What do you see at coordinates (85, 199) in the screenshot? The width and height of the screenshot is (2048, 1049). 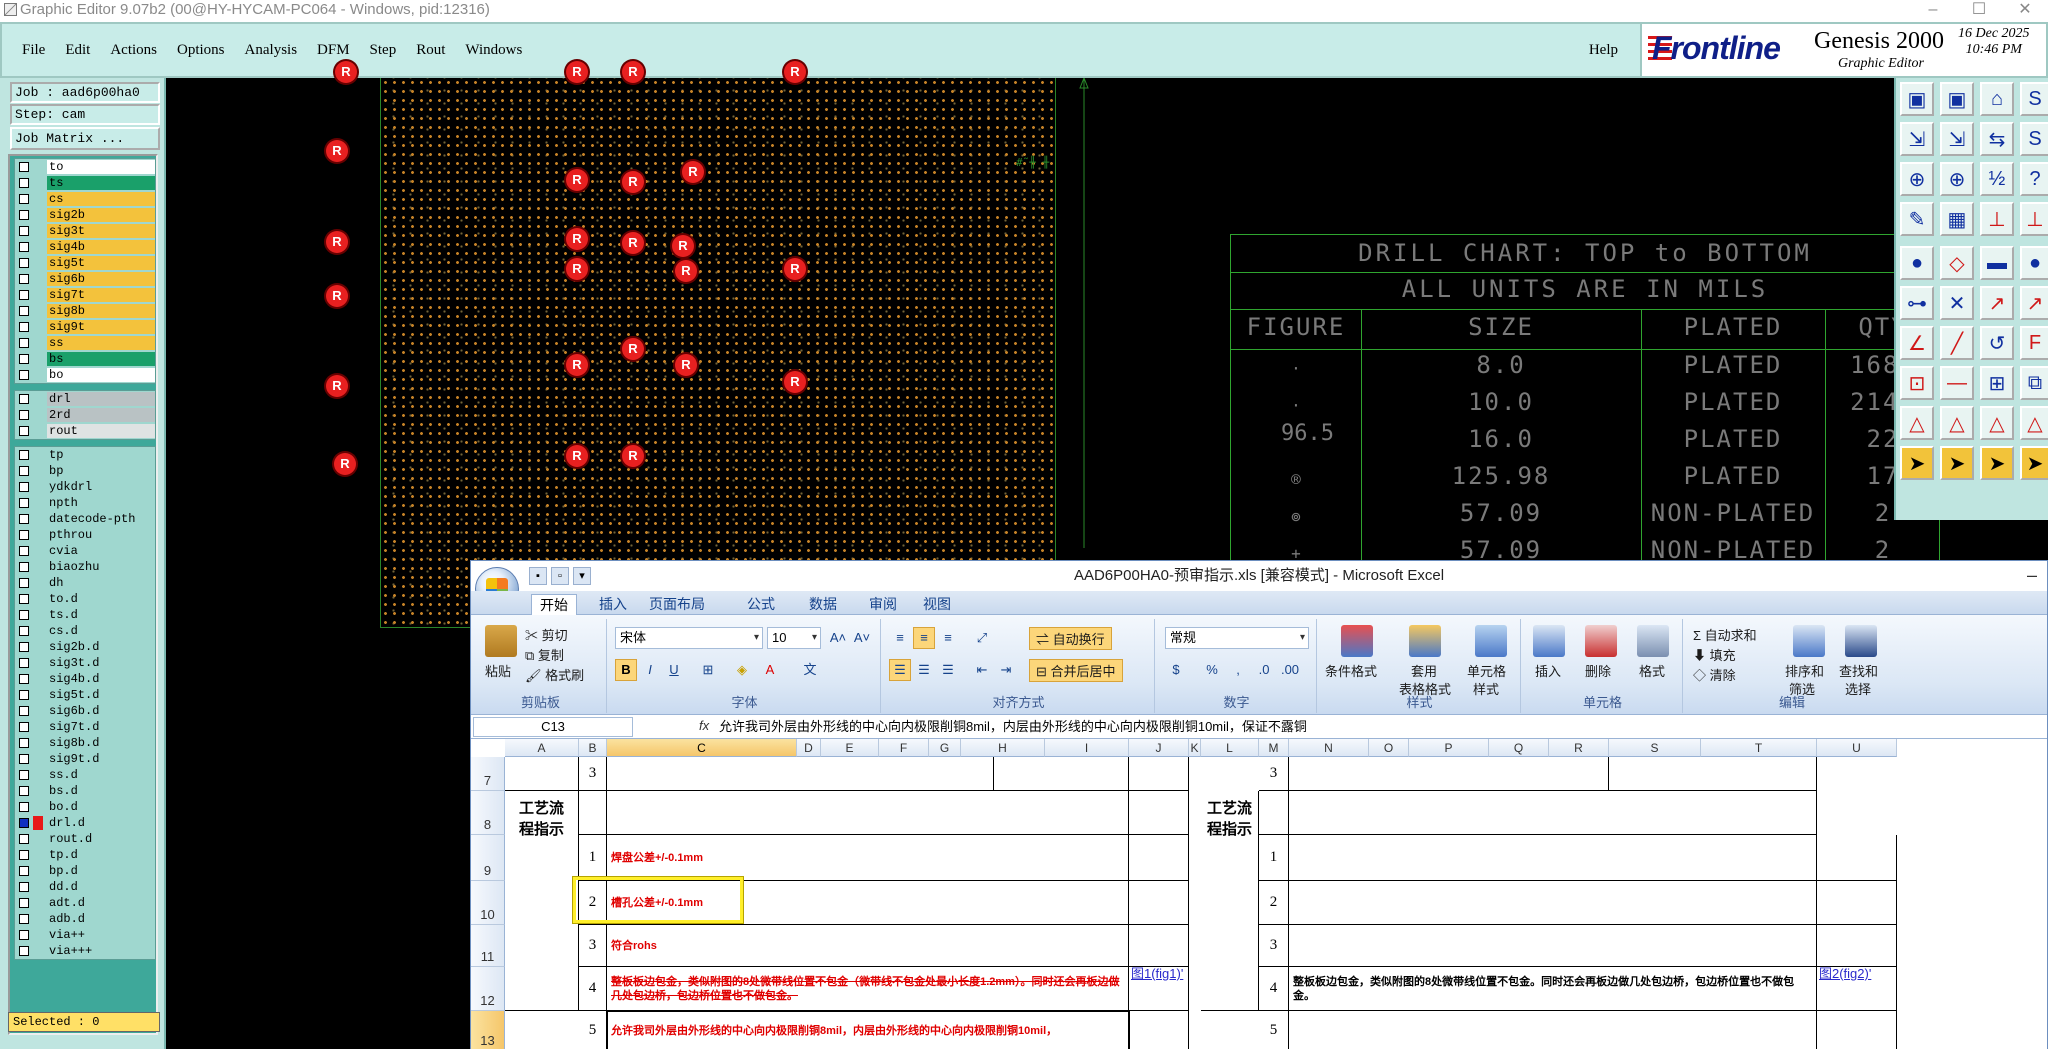 I see `layer-row: cs` at bounding box center [85, 199].